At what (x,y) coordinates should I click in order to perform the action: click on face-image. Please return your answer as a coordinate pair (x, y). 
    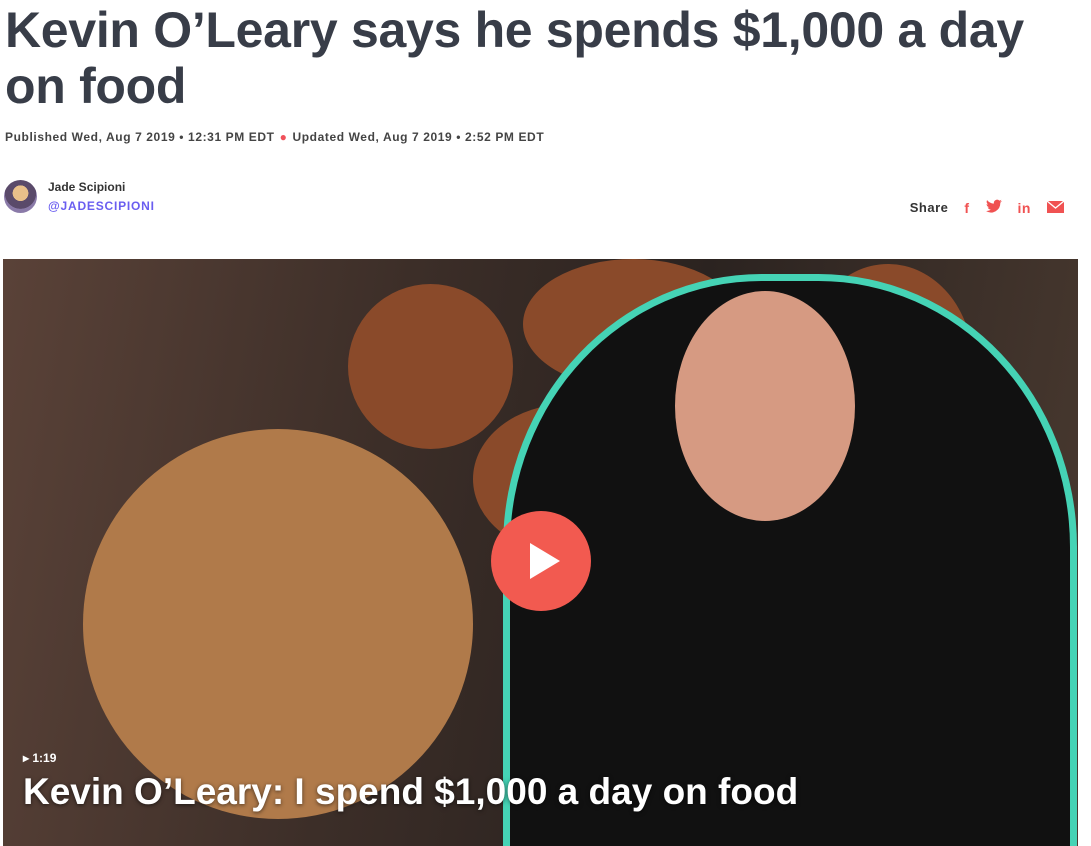
    Looking at the image, I should click on (765, 406).